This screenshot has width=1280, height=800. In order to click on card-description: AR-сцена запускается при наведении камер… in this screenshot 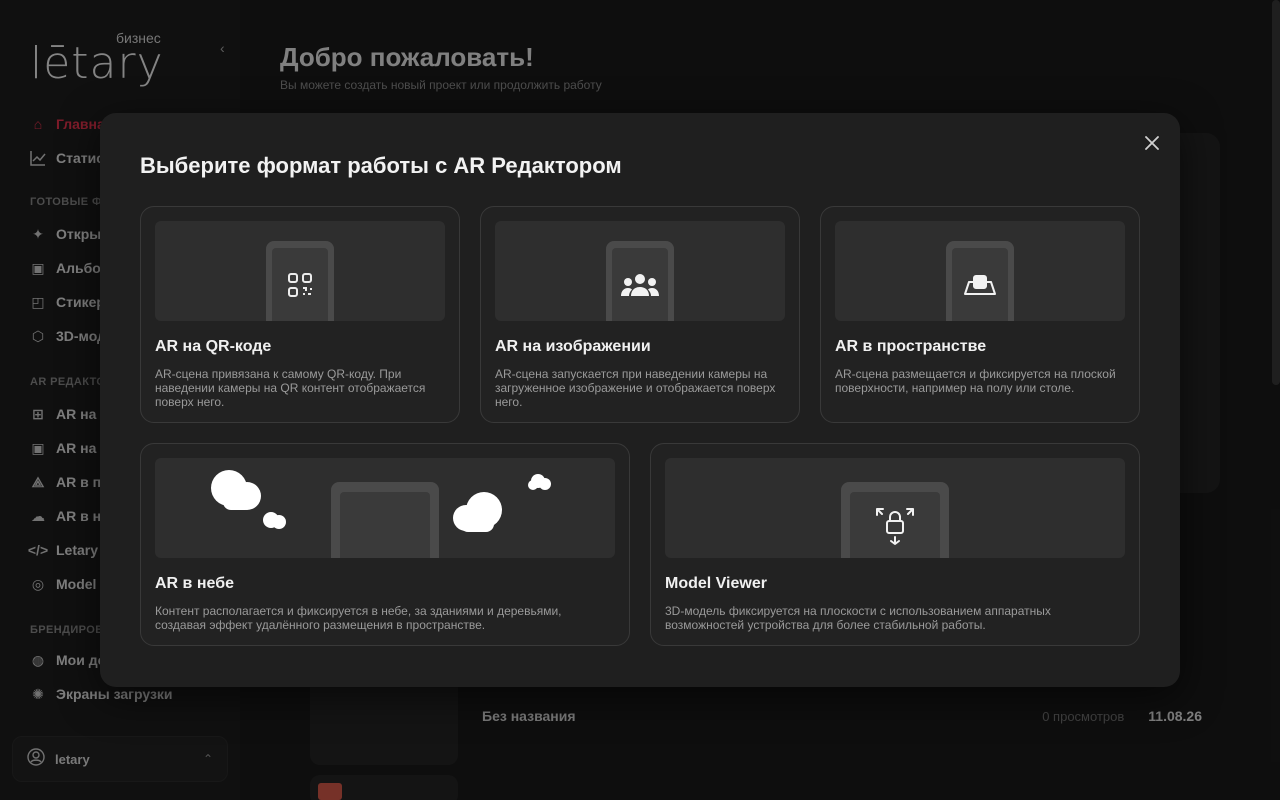, I will do `click(635, 388)`.